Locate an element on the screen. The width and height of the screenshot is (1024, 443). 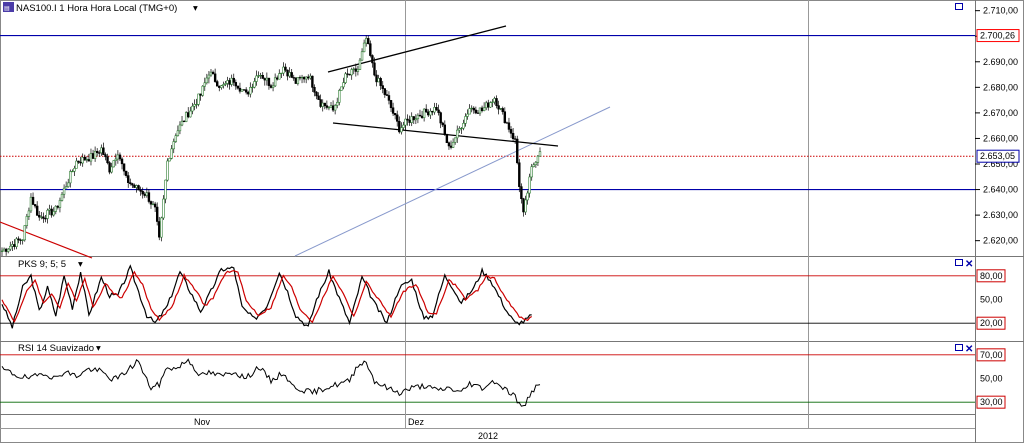
pks-dropdown-icon: ▾ is located at coordinates (80, 264).